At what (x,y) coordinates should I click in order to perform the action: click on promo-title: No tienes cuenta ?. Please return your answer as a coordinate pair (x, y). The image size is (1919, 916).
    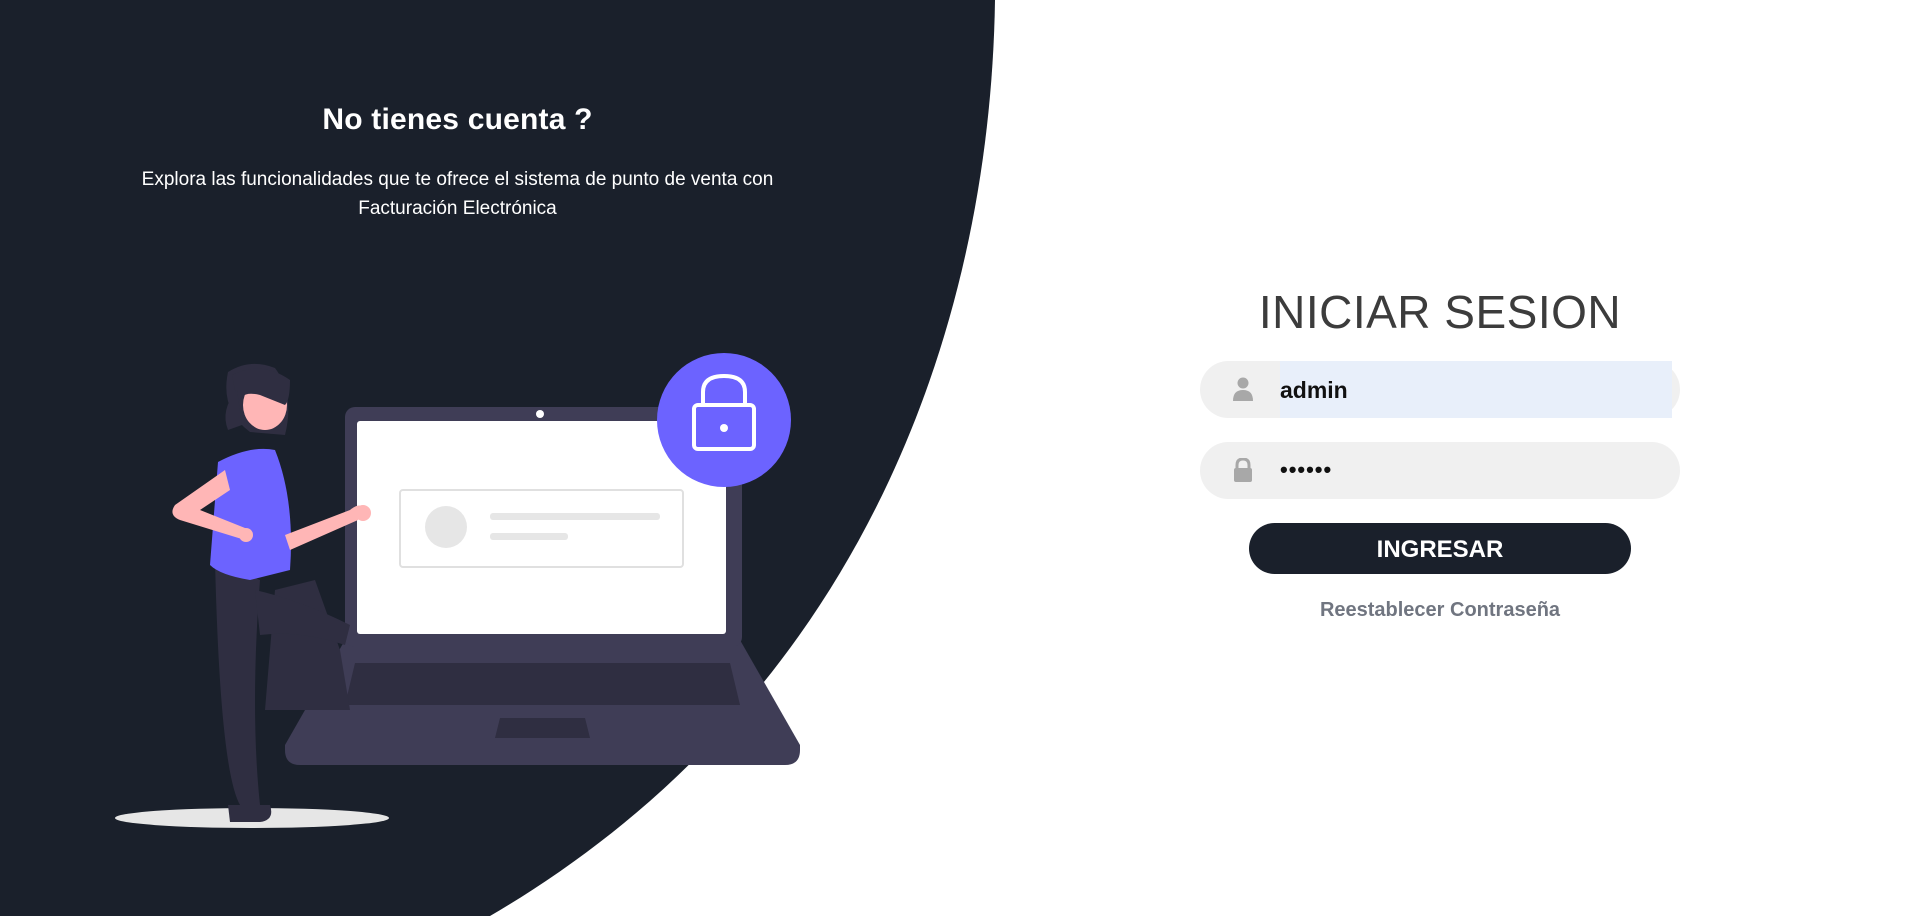
    Looking at the image, I should click on (457, 119).